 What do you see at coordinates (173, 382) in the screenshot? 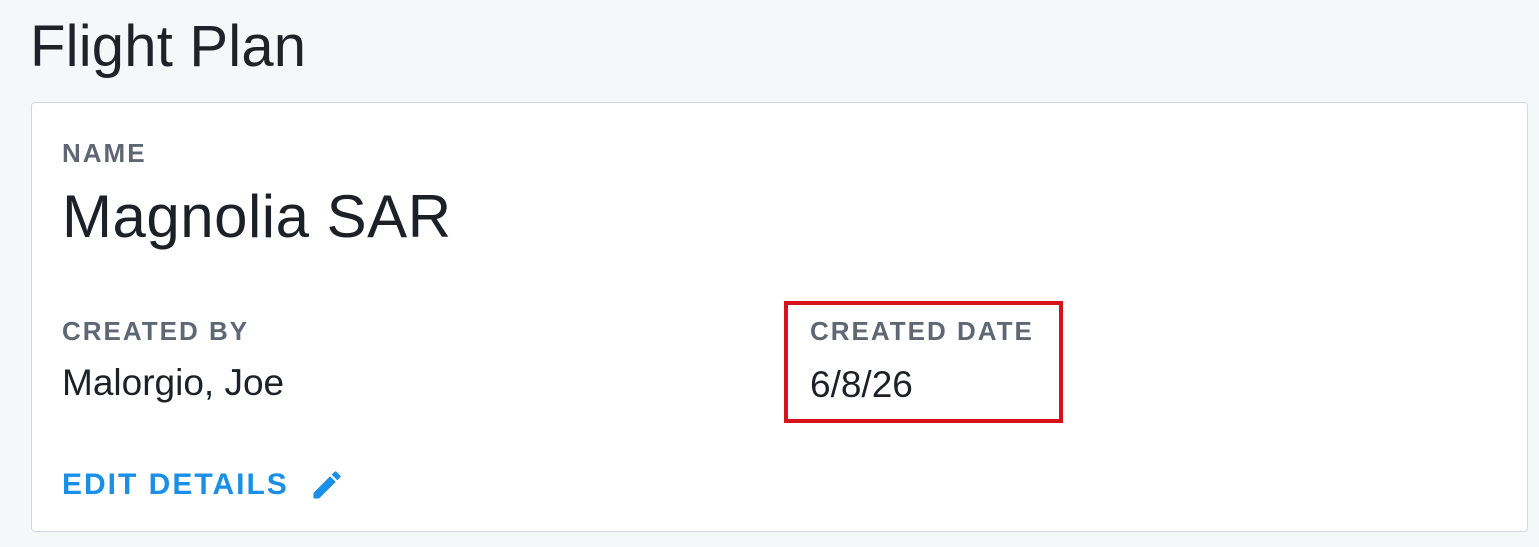
I see `created-by-value: Malorgio, Joe` at bounding box center [173, 382].